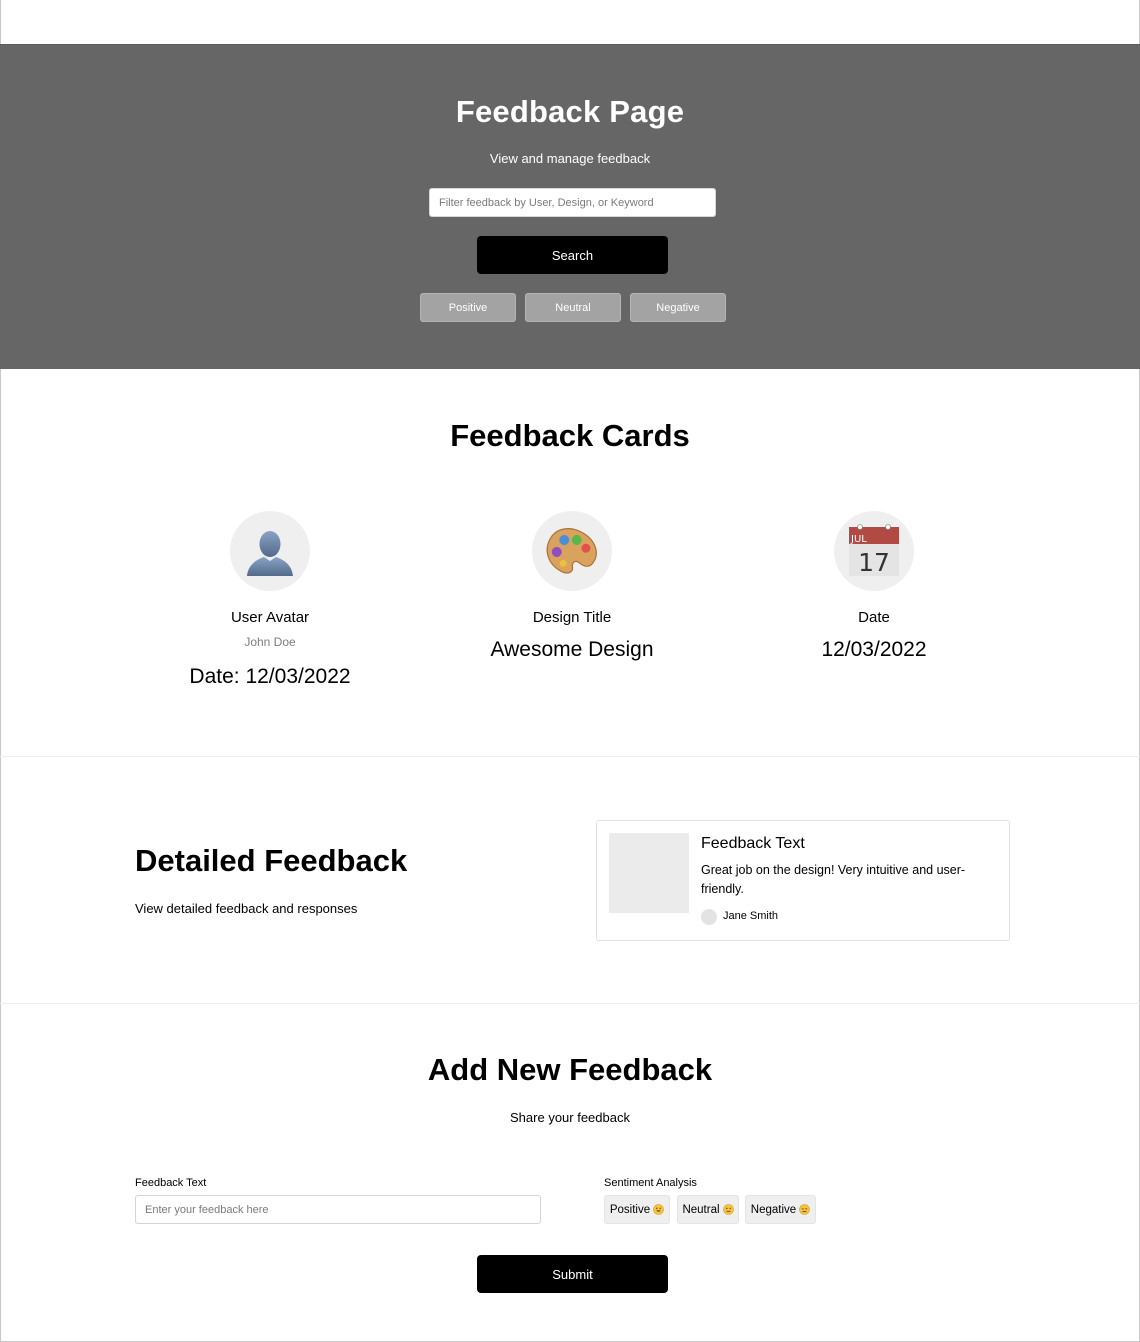  Describe the element at coordinates (570, 111) in the screenshot. I see `page-title: Feedback Page` at that location.